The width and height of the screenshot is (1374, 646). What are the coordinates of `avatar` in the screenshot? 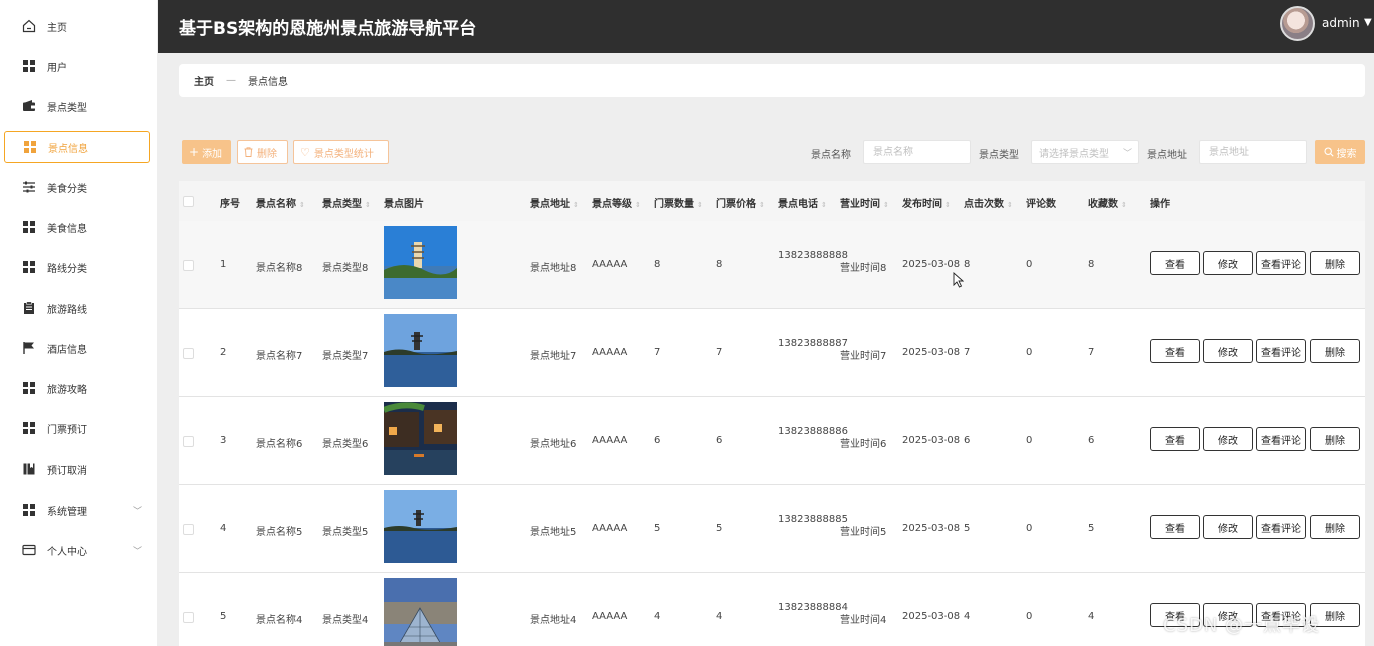 It's located at (1297, 23).